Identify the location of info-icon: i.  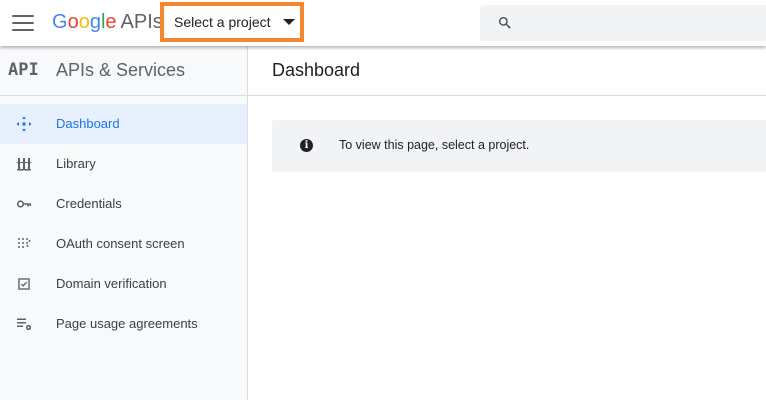
(306, 145).